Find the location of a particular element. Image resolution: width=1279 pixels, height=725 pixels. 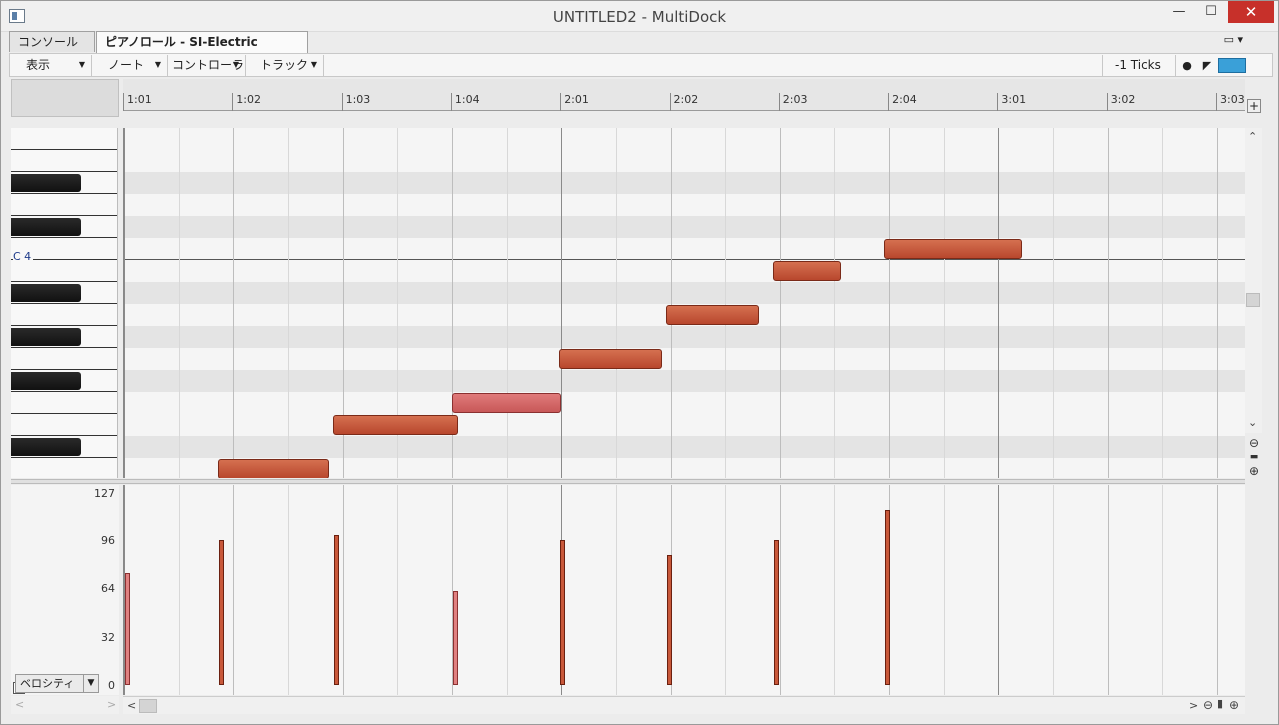

horizontal-scroll-thumb is located at coordinates (148, 706).